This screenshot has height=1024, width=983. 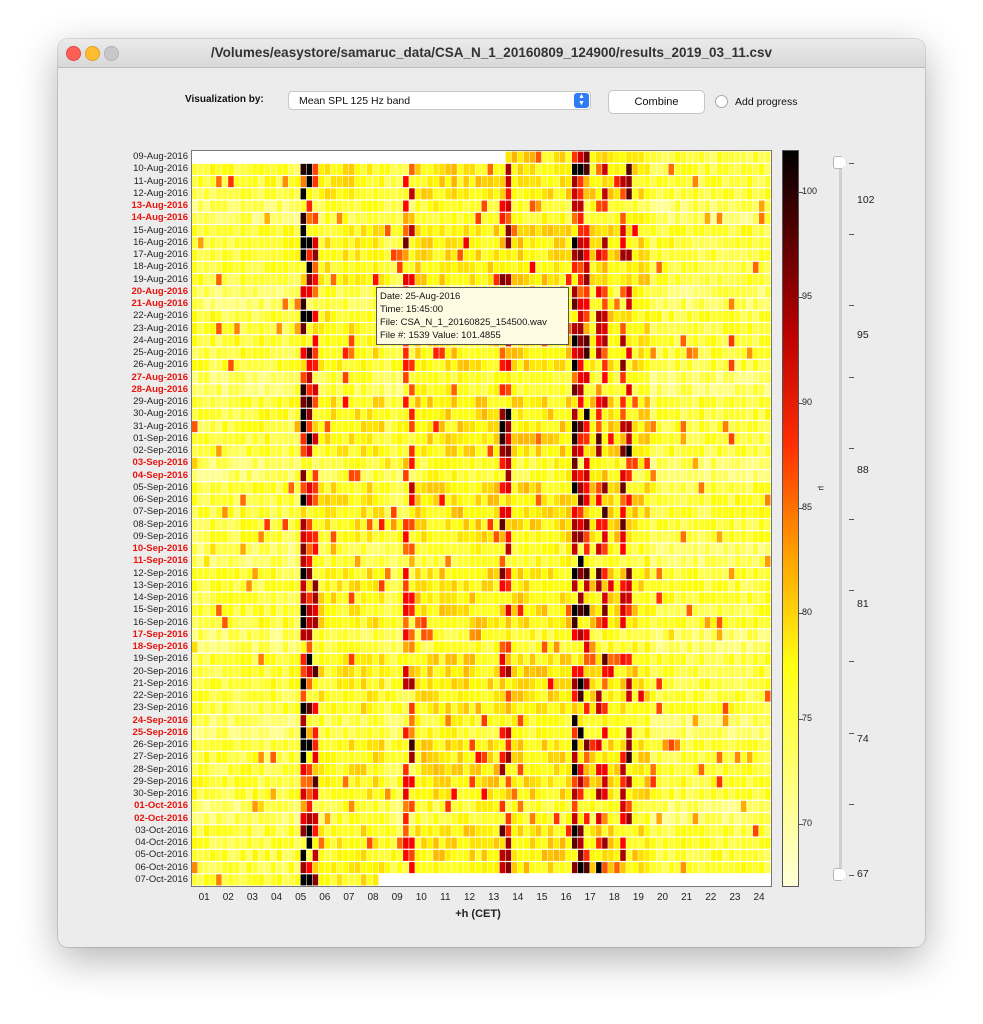 I want to click on date-label: 20-Sep-2016, so click(x=160, y=671).